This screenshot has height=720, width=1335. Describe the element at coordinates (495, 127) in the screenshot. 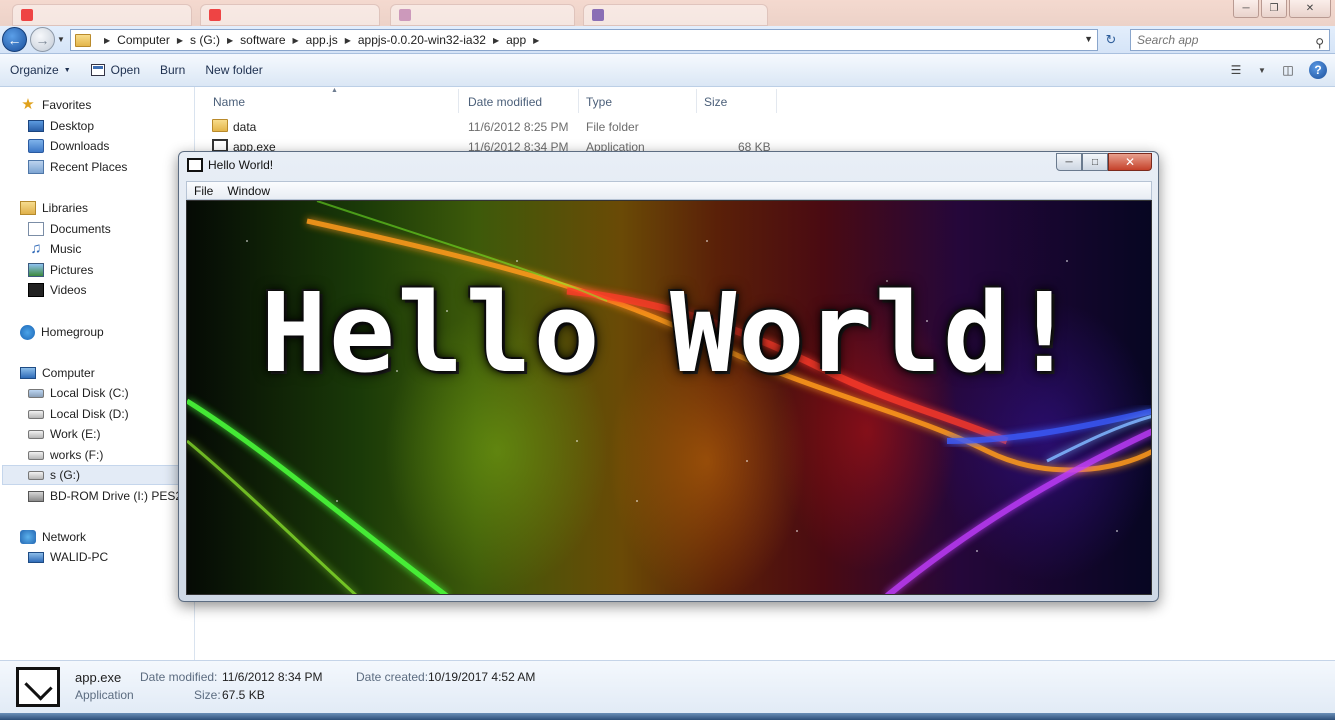

I see `table-row: data 11/6/2012 8:25 PM File folder` at that location.